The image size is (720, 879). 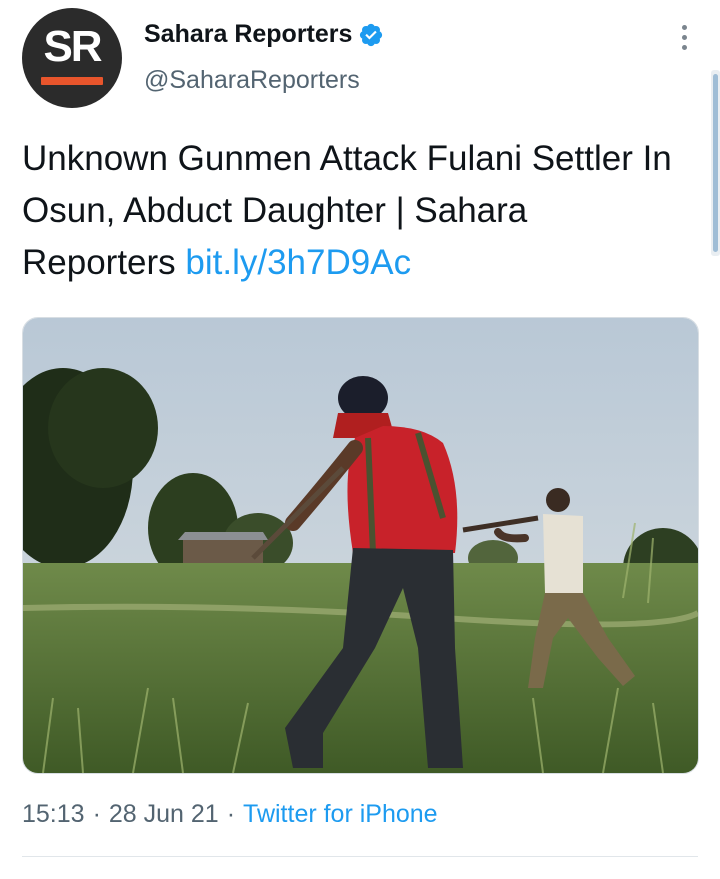 I want to click on account-handle: @SaharaReporters, so click(x=252, y=80).